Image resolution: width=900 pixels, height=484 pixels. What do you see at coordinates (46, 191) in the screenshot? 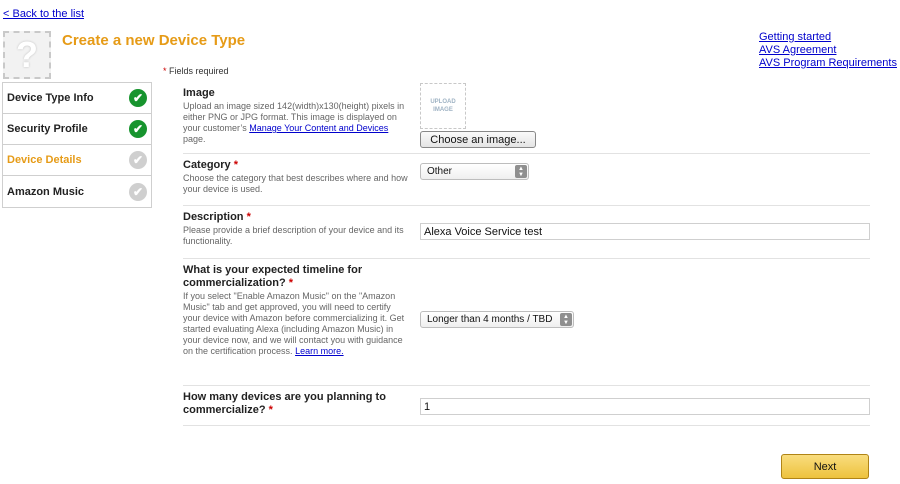
I see `step-label: Amazon Music` at bounding box center [46, 191].